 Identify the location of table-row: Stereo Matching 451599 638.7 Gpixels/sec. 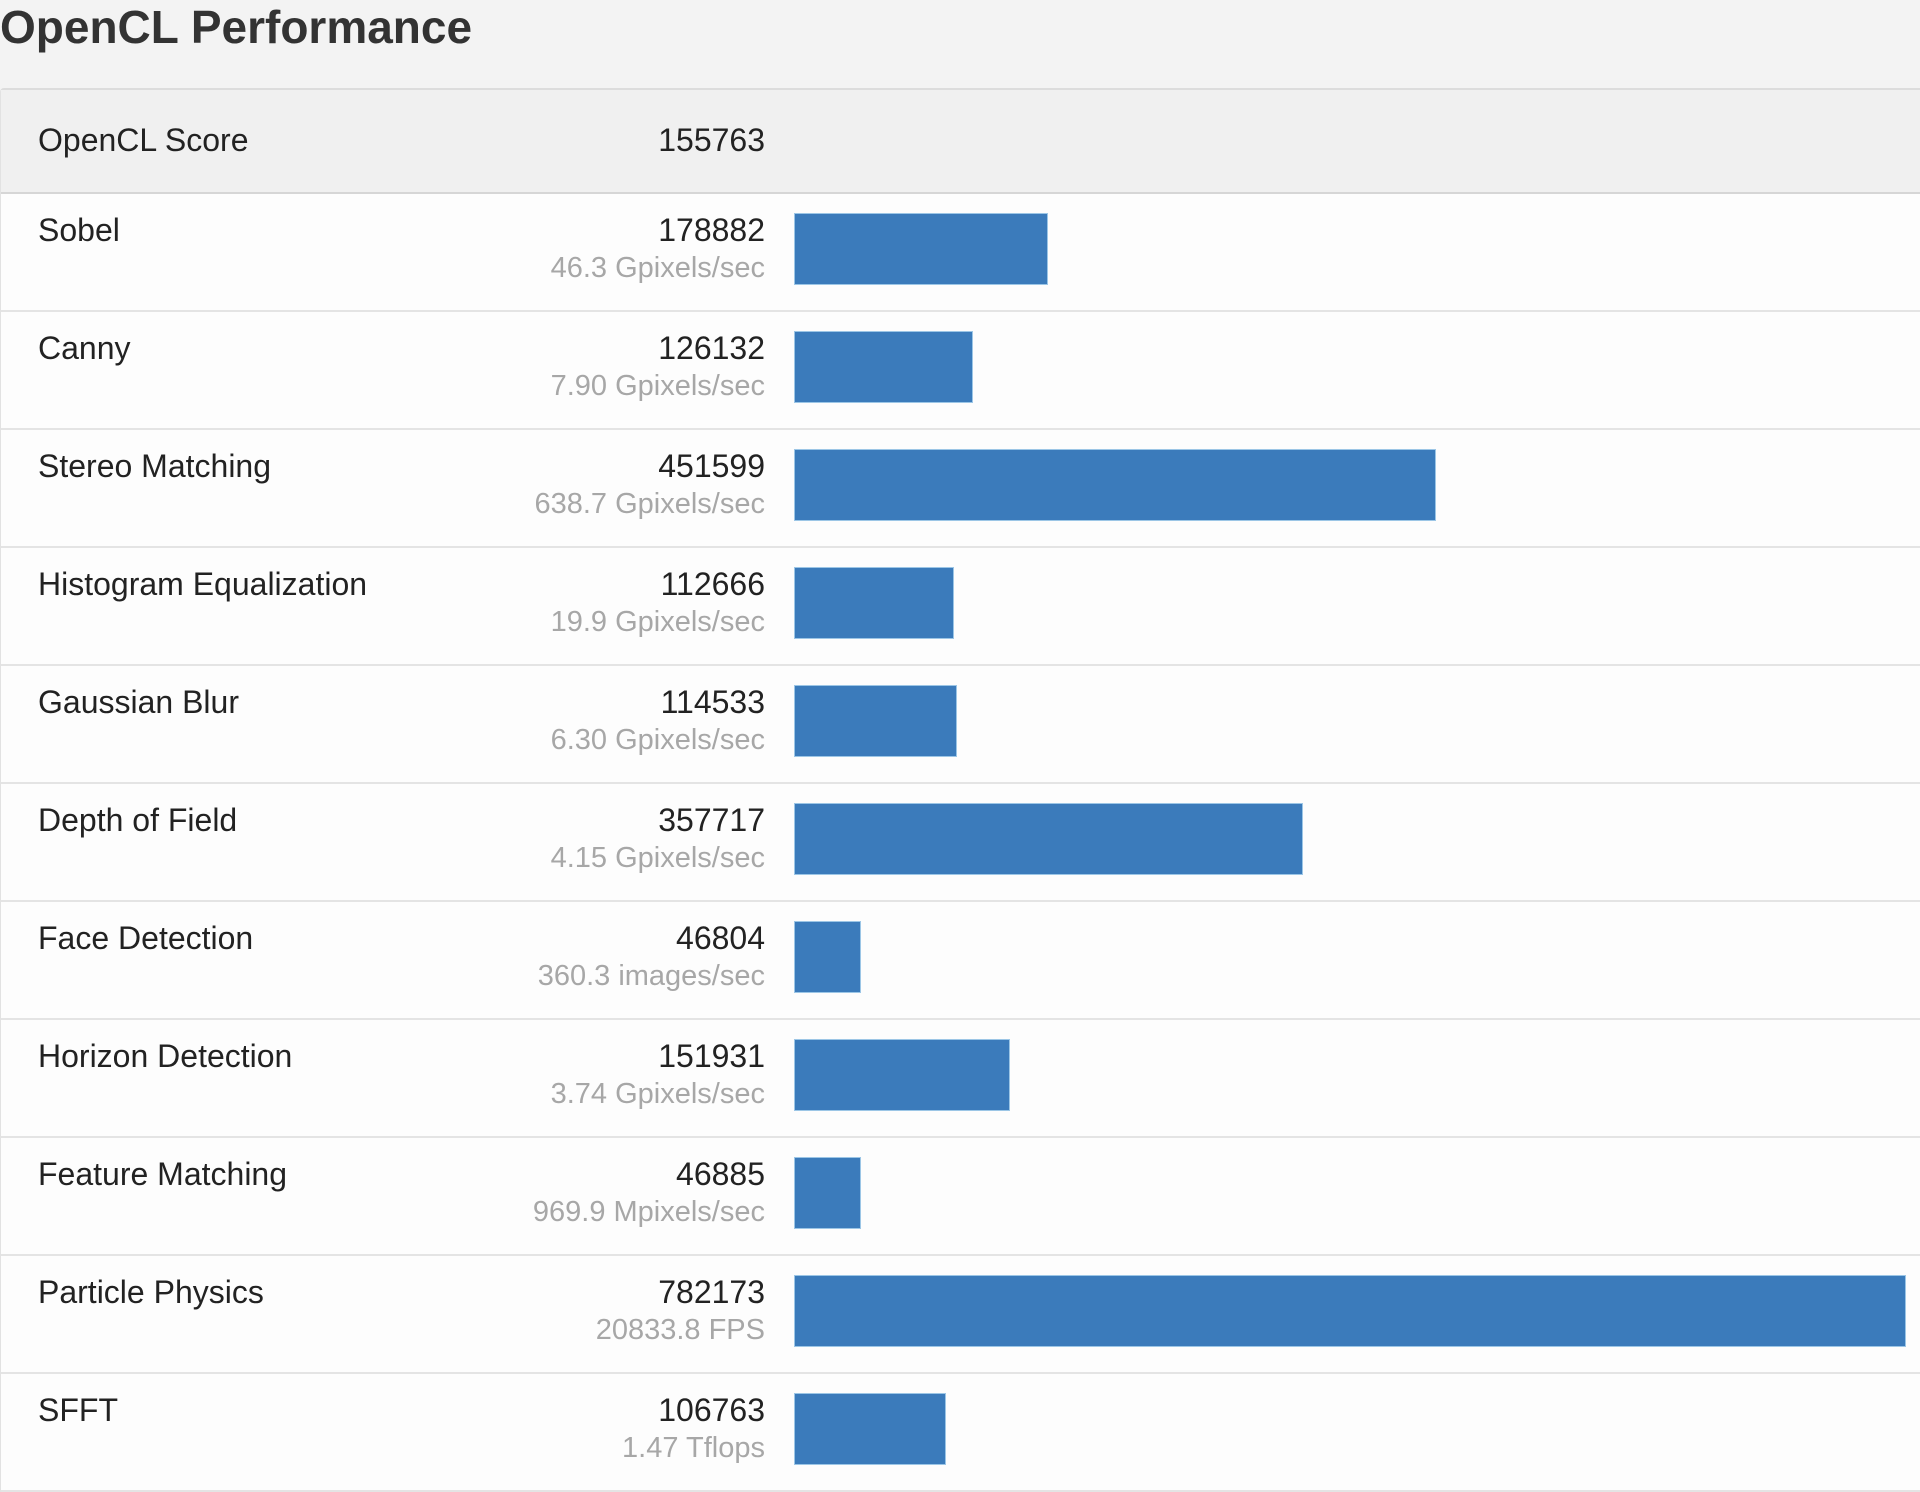
(960, 489).